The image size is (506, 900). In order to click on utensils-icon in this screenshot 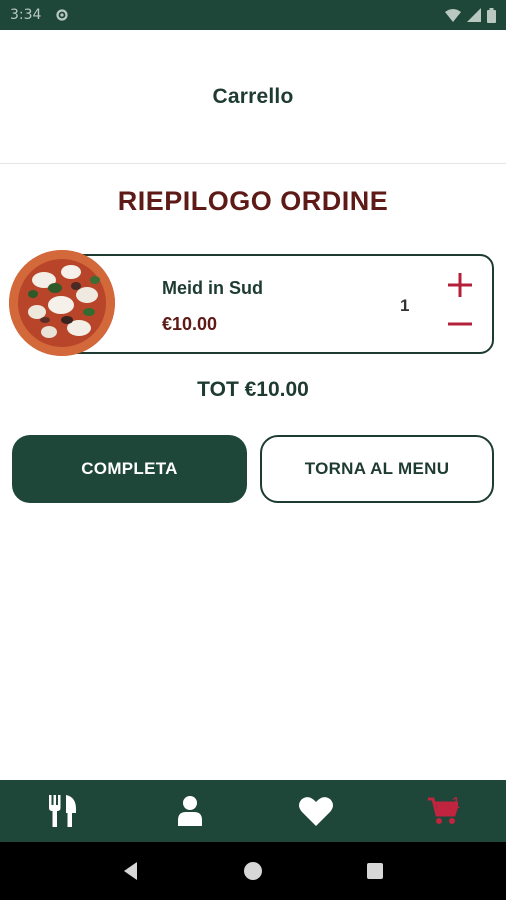, I will do `click(63, 811)`.